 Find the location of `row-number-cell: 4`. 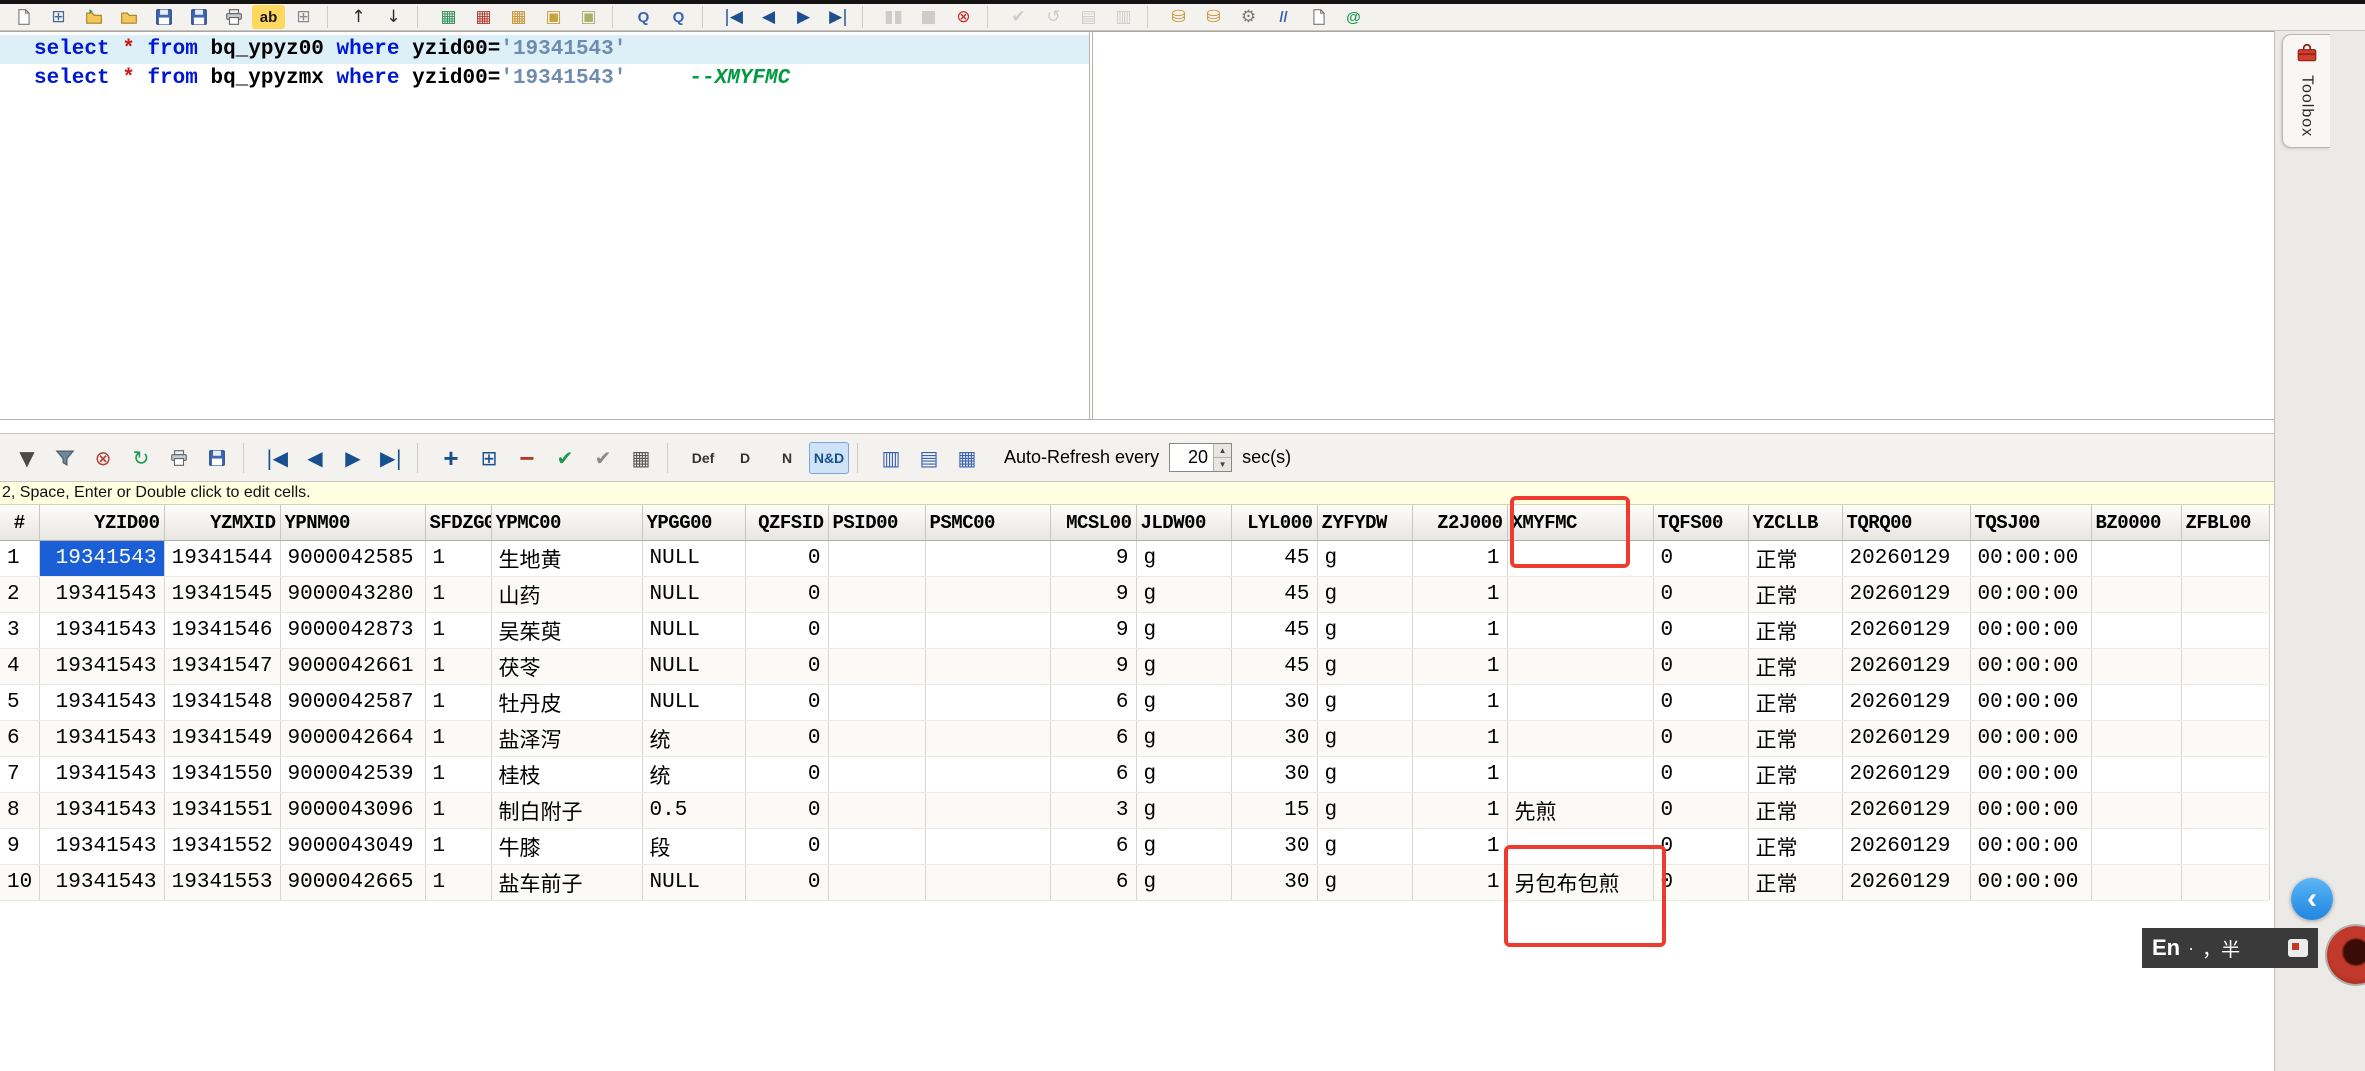

row-number-cell: 4 is located at coordinates (20, 666).